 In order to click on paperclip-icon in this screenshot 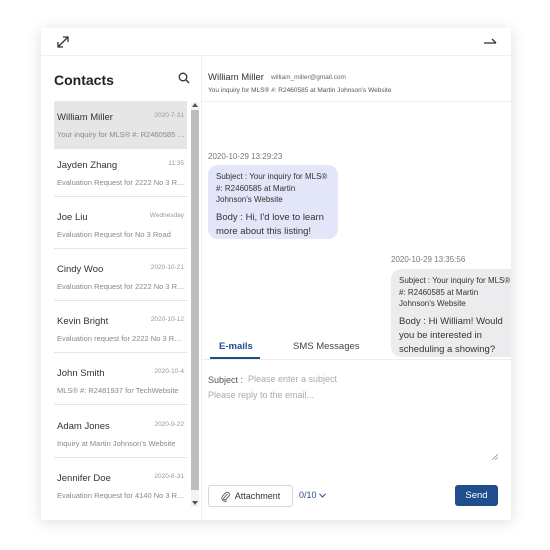, I will do `click(225, 496)`.